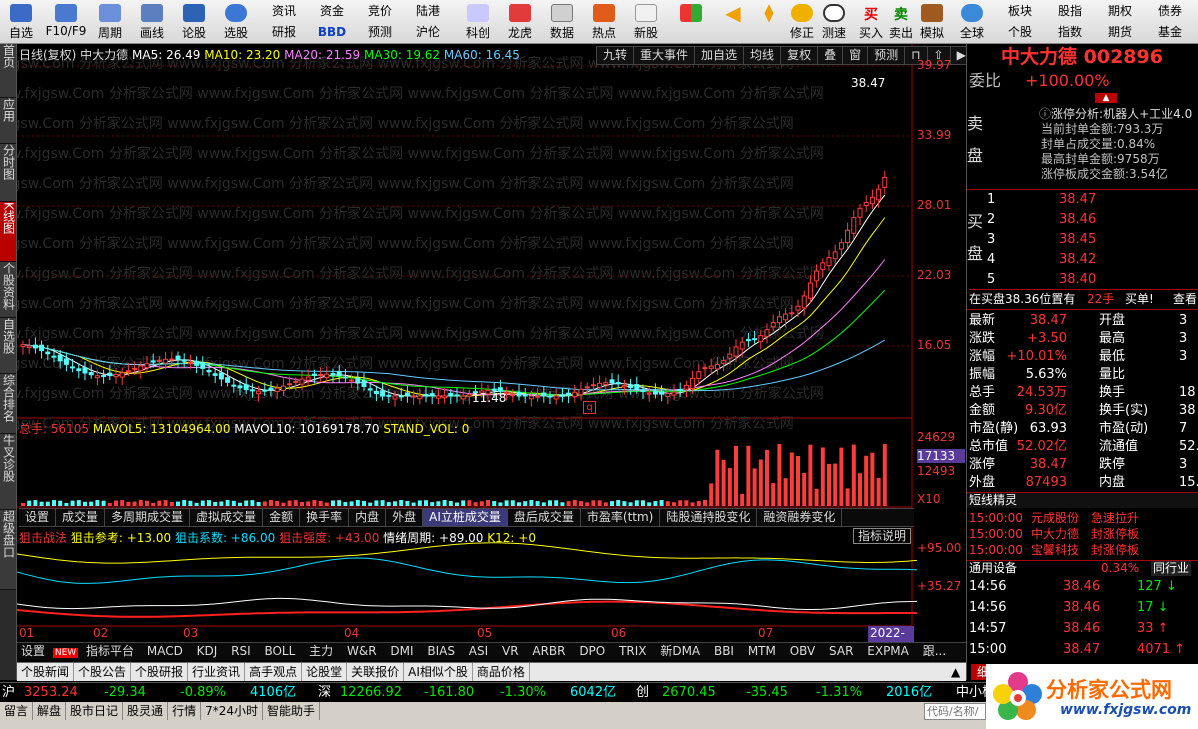 The height and width of the screenshot is (729, 1198). Describe the element at coordinates (831, 55) in the screenshot. I see `overlay-button: 叠` at that location.